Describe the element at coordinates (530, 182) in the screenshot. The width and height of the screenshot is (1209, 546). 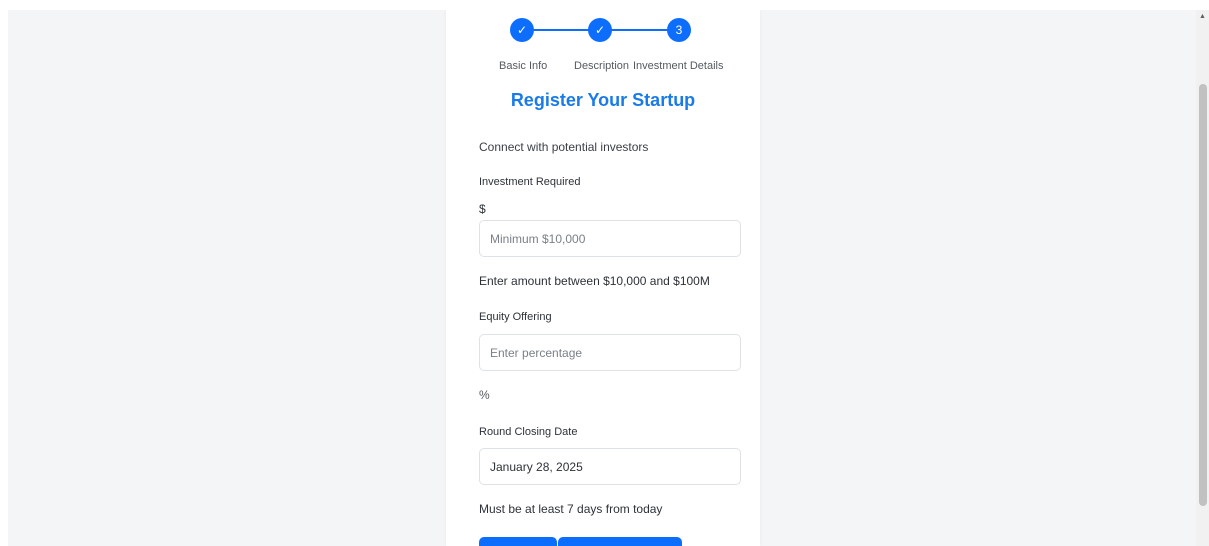
I see `investment-label: Investment Required` at that location.